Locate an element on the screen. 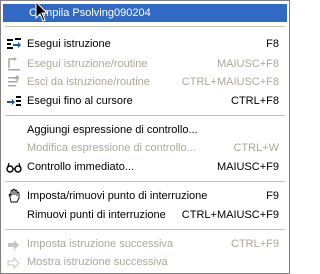  menu-item-toggle-breakpoint: Imposta/rimuovi punto di interruzione F9 is located at coordinates (145, 196).